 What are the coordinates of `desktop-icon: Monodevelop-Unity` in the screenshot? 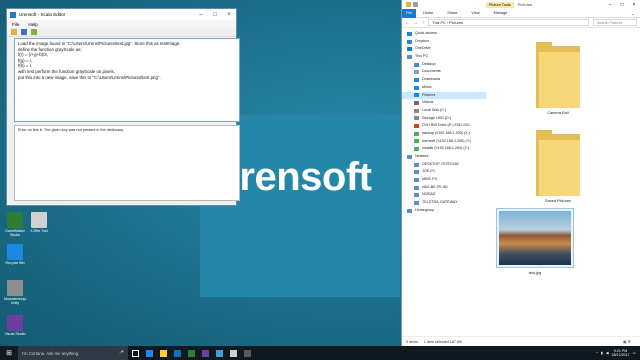 It's located at (15, 292).